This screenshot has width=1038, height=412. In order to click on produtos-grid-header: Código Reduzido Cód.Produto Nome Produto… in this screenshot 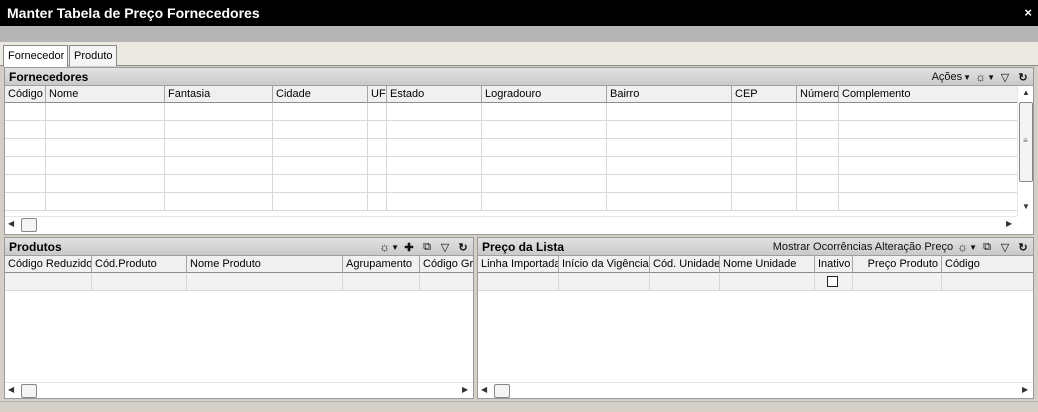, I will do `click(239, 264)`.